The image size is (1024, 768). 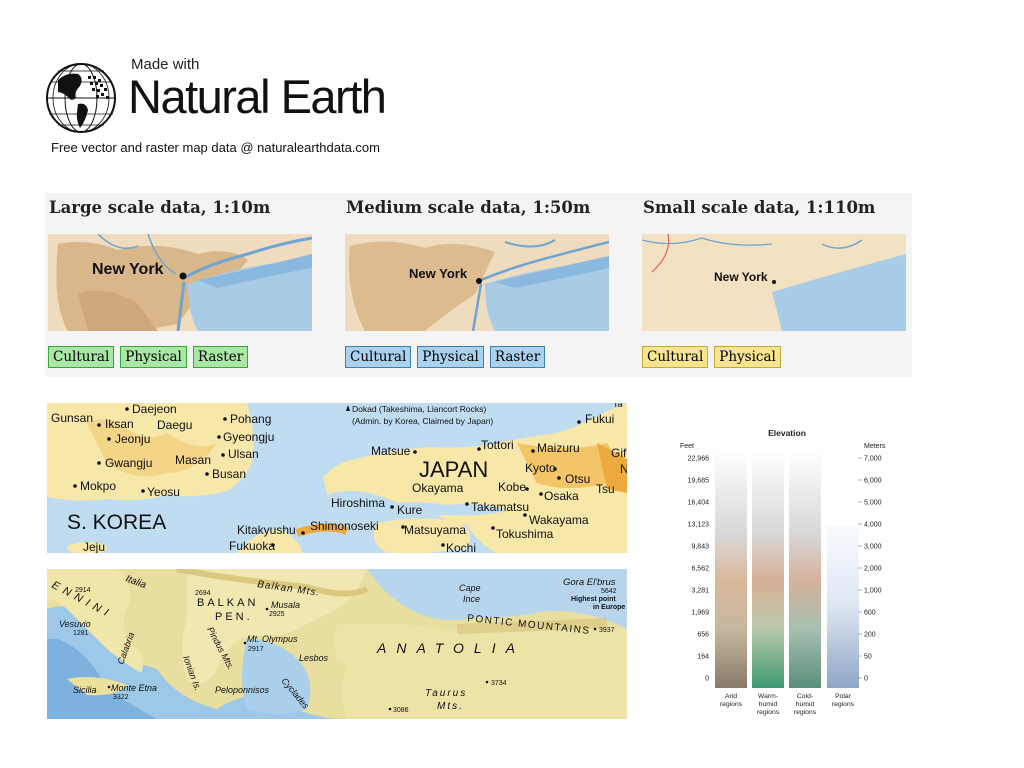 I want to click on label-vesuvio: Vesuvio, so click(x=75, y=624).